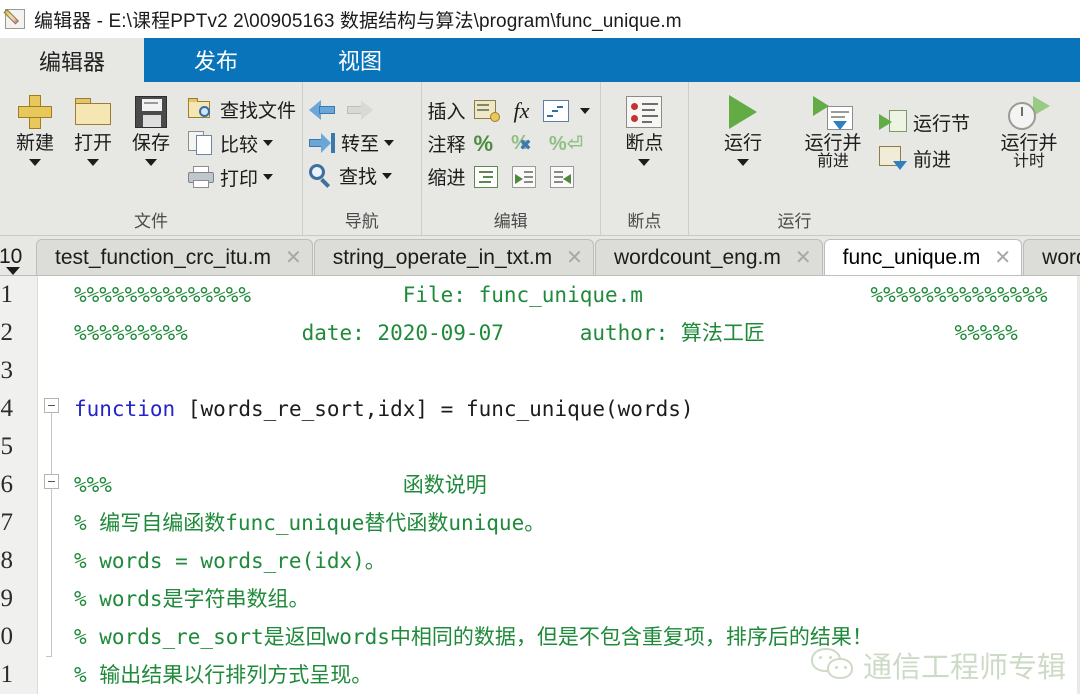  I want to click on ribbon-tab-view: 视图, so click(360, 60).